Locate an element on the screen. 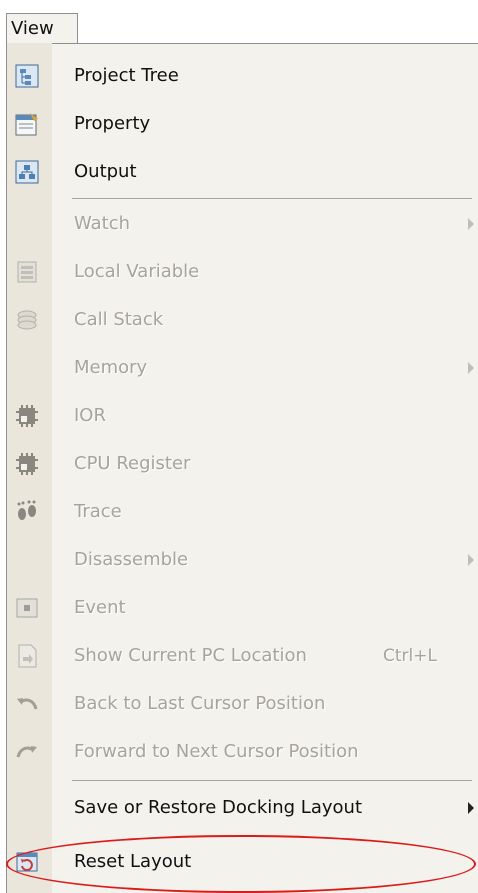 This screenshot has width=478, height=893. menu-item-trace: Trace is located at coordinates (239, 512).